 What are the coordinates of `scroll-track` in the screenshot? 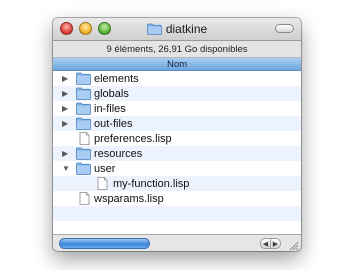 It's located at (156, 243).